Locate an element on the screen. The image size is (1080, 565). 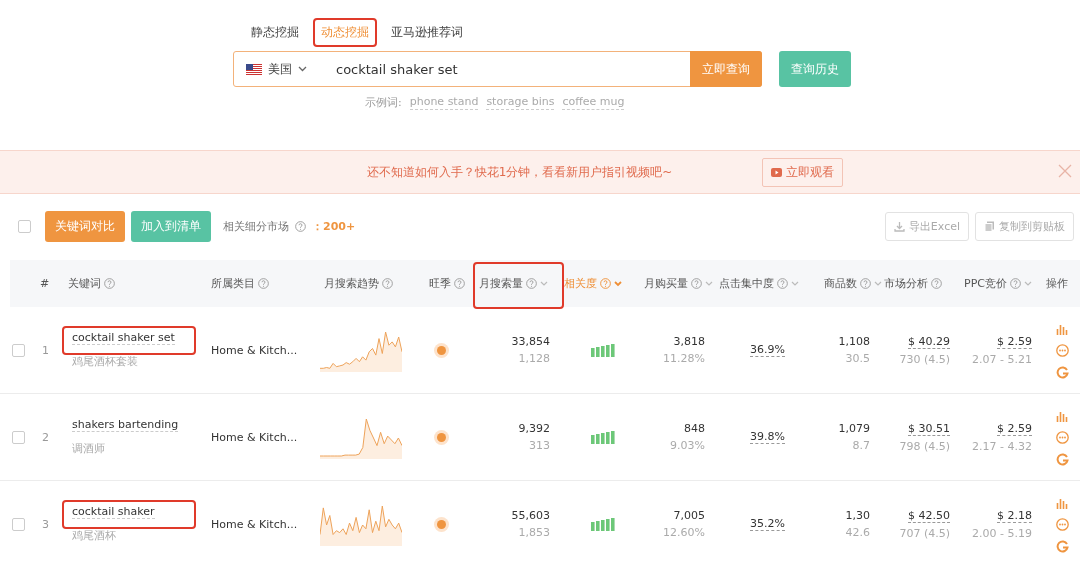
flag-icon is located at coordinates (254, 69).